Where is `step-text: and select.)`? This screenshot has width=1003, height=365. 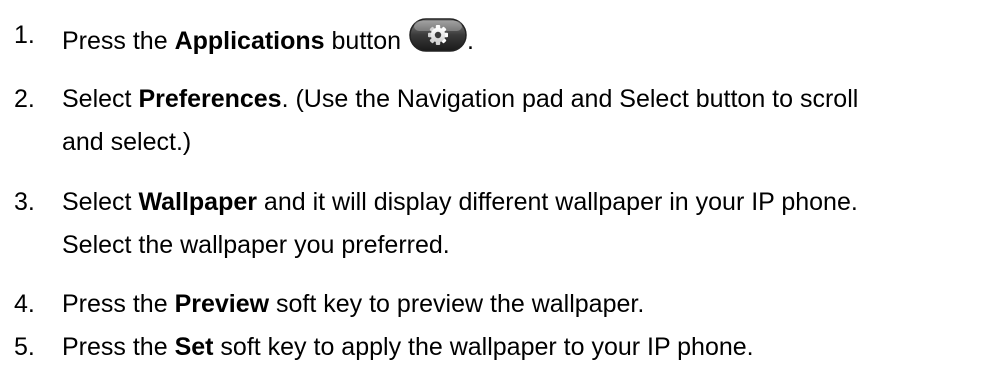
step-text: and select.) is located at coordinates (127, 142).